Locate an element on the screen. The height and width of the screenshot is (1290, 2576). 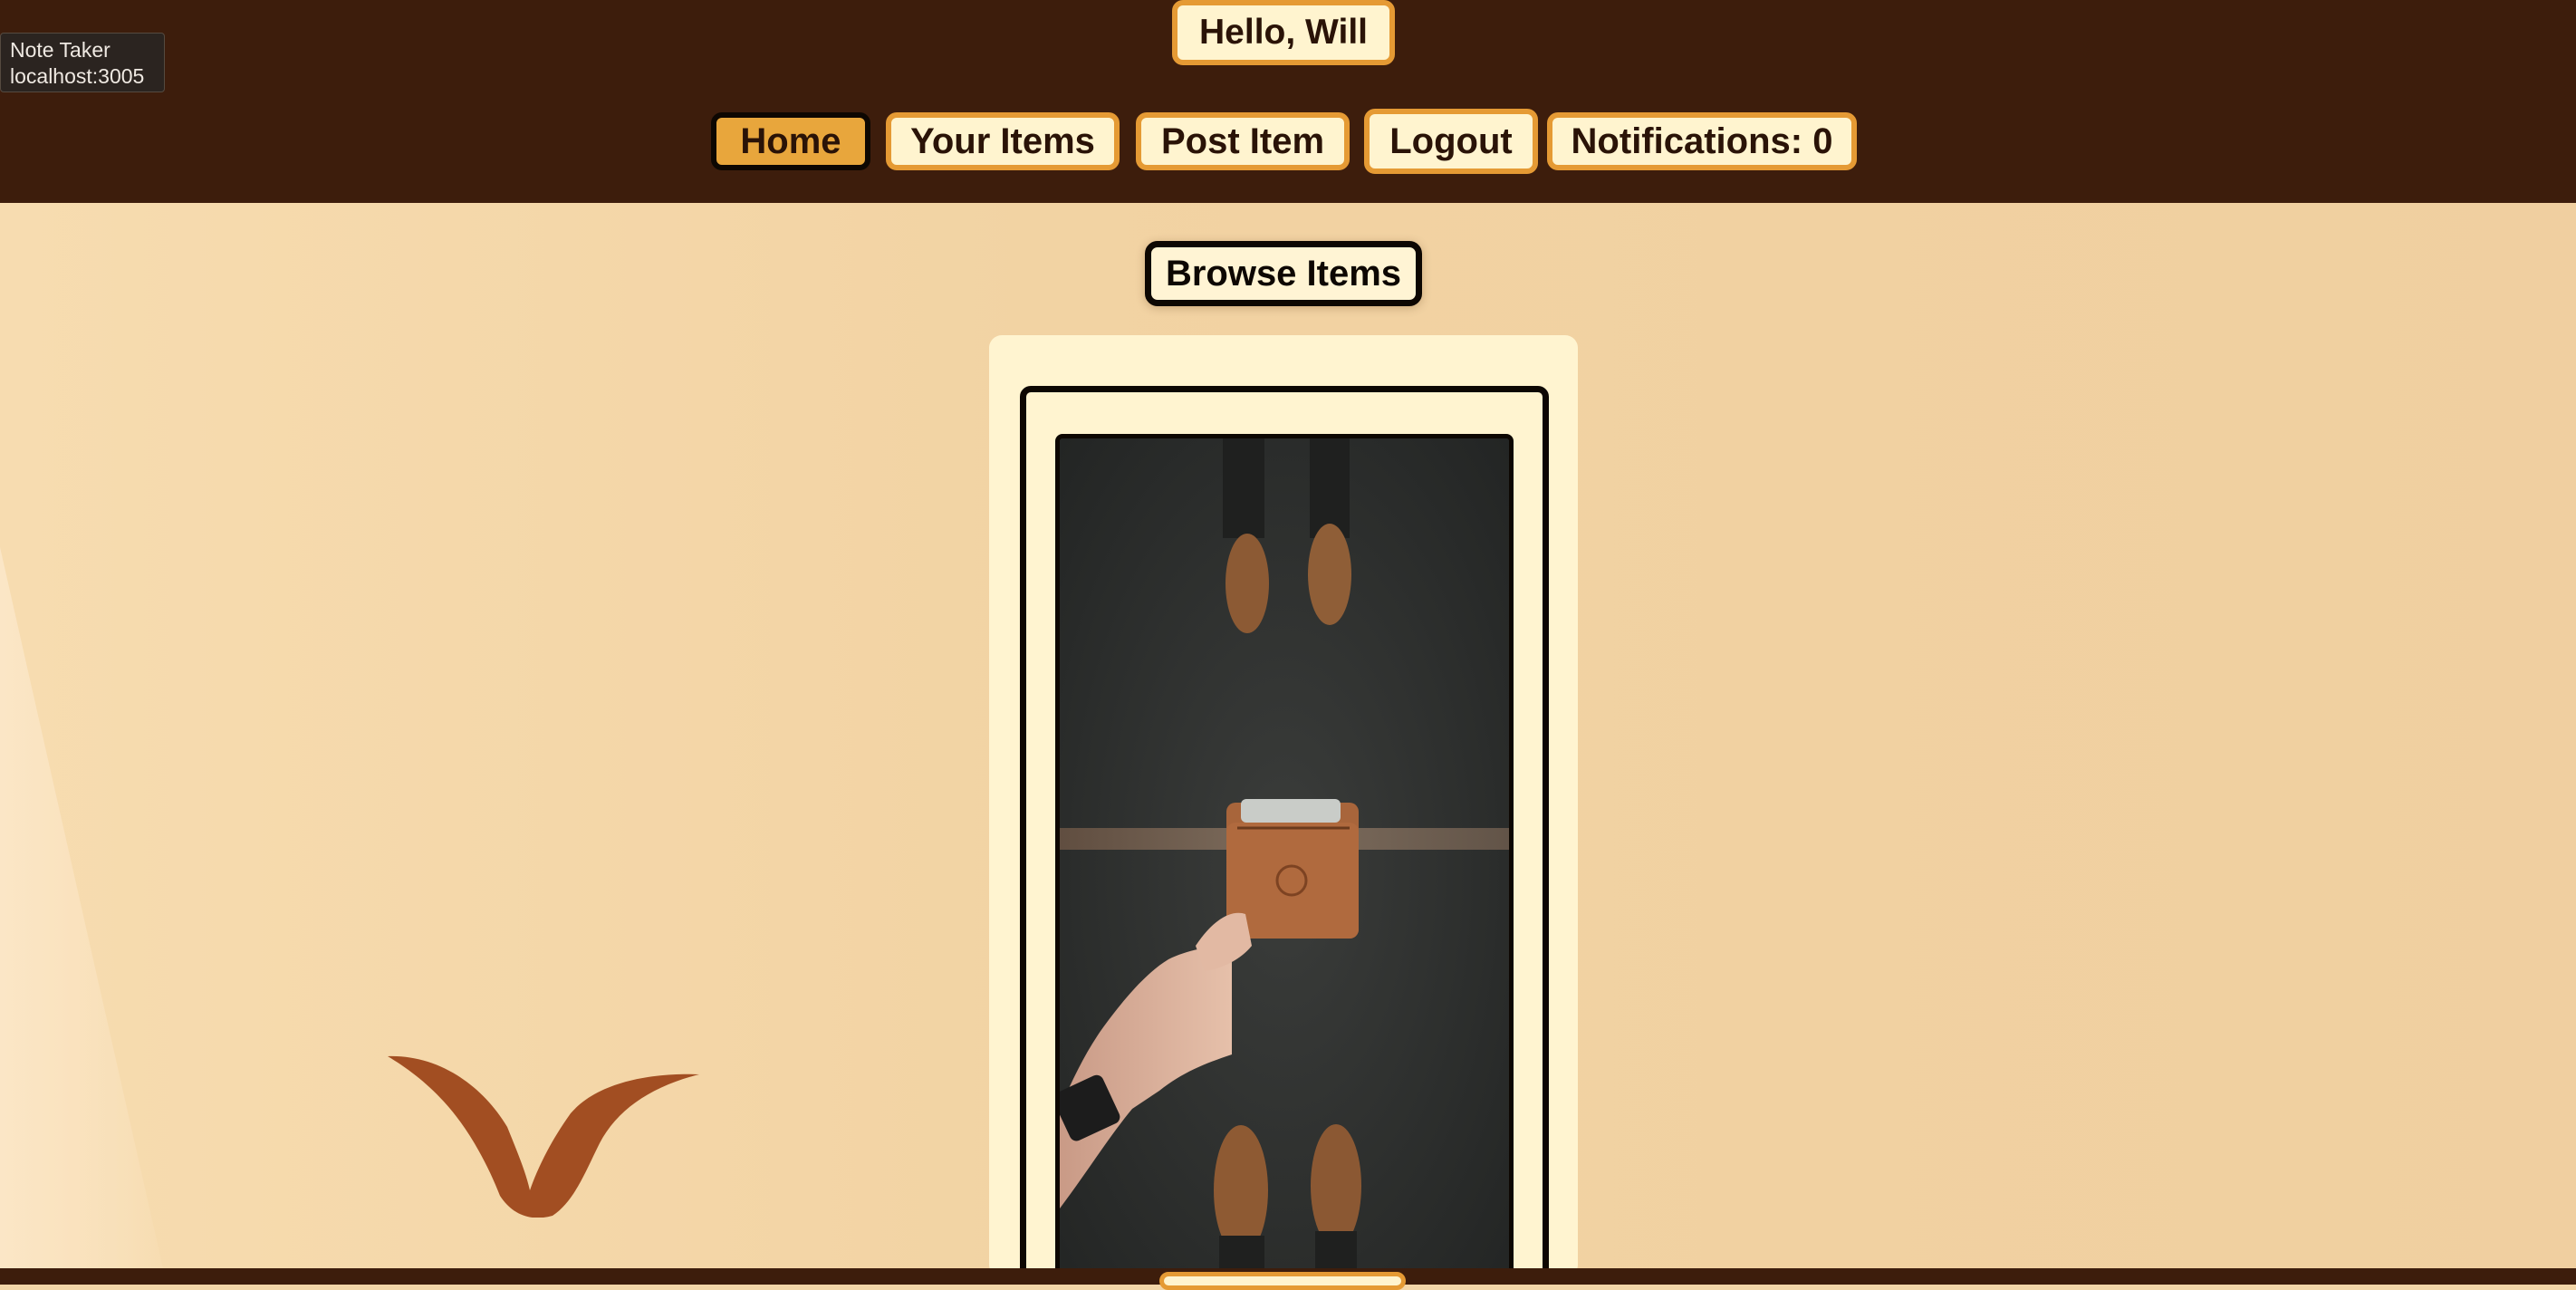
tooltip-title: Note Taker is located at coordinates (60, 50).